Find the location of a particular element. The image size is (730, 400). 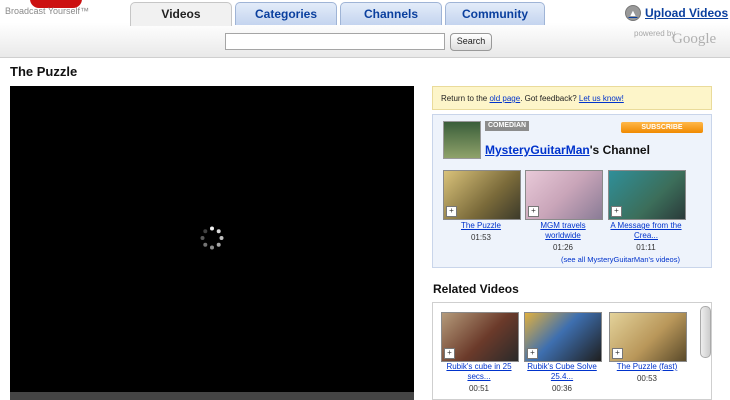

search-input is located at coordinates (335, 41).